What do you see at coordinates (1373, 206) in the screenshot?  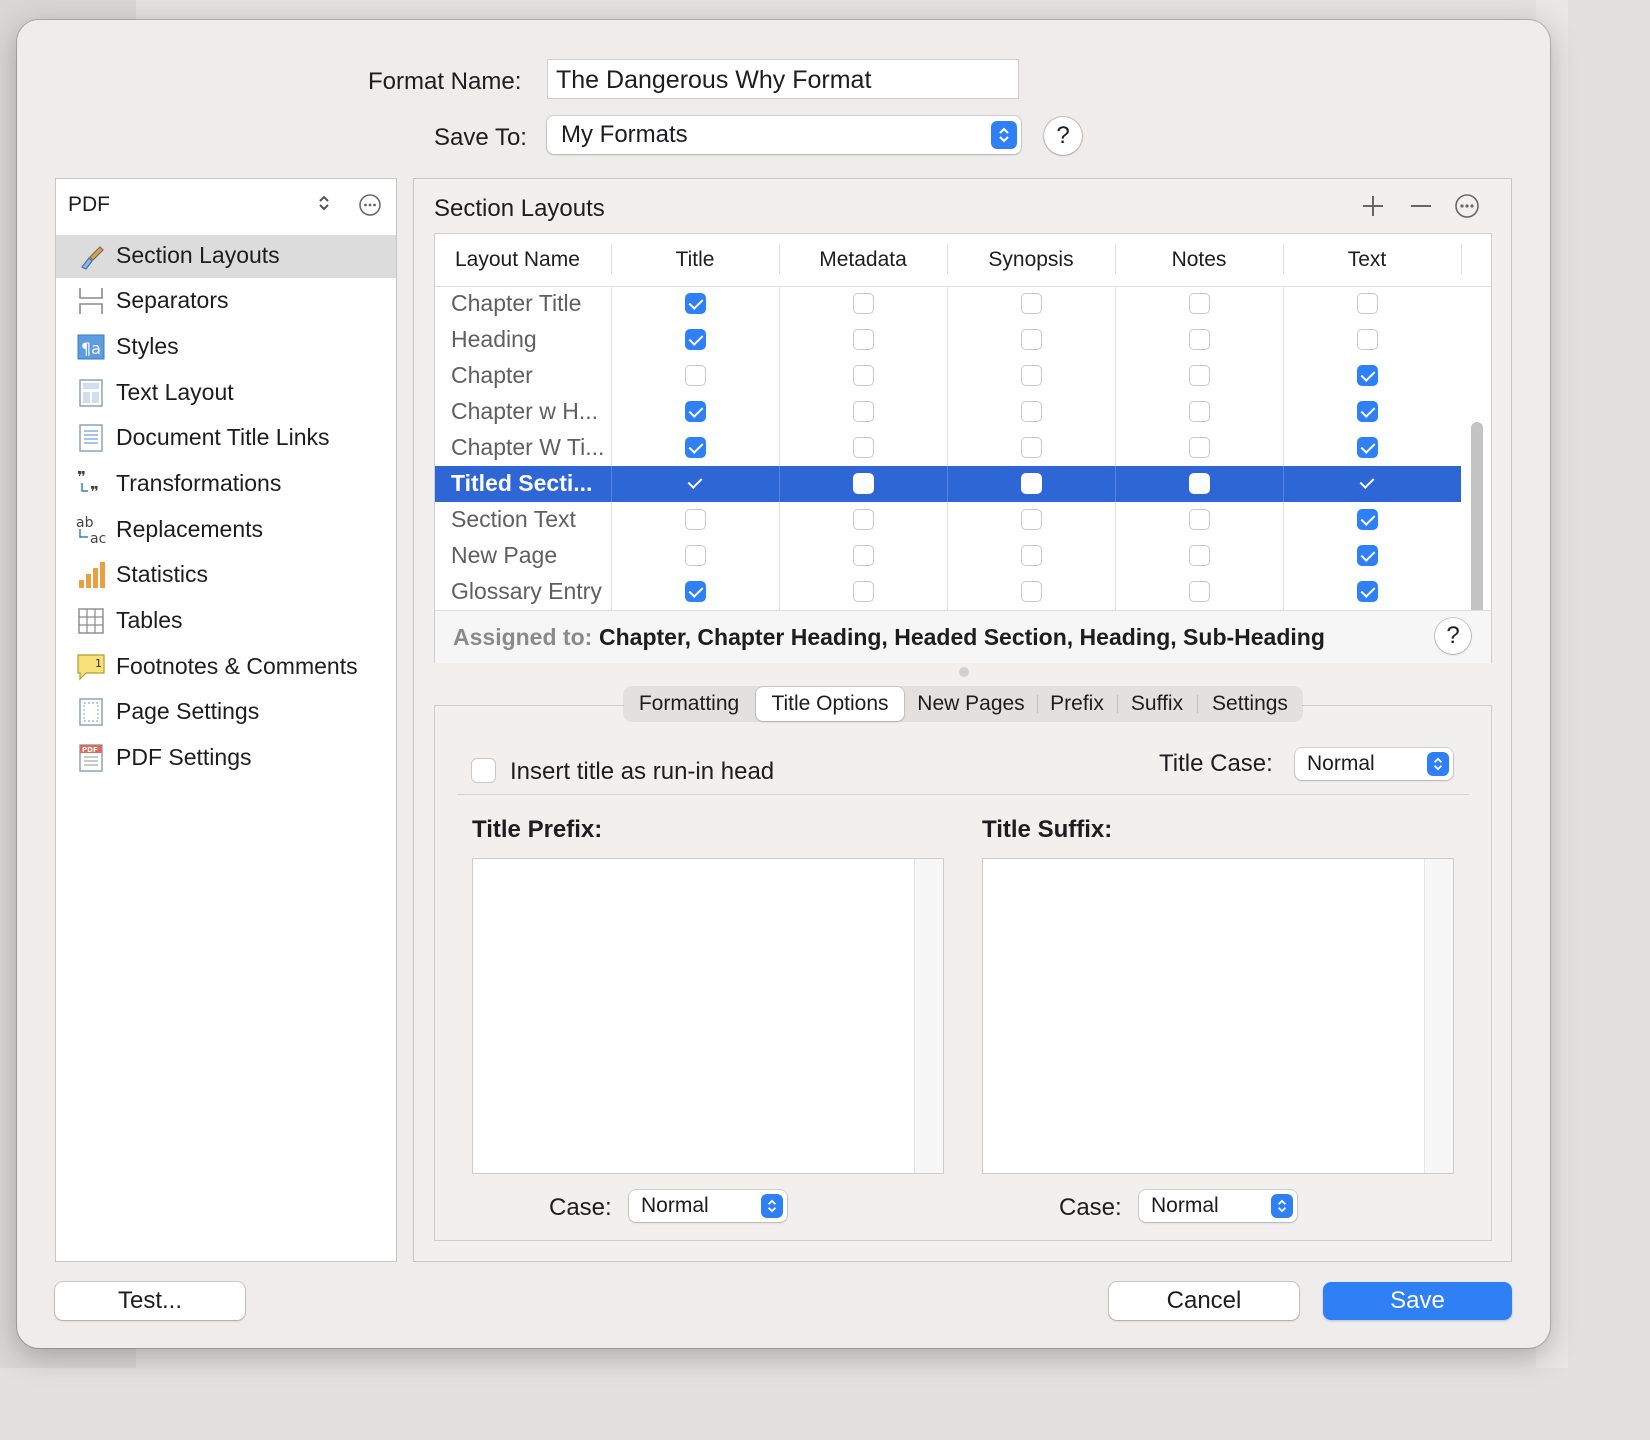 I see `add-icon` at bounding box center [1373, 206].